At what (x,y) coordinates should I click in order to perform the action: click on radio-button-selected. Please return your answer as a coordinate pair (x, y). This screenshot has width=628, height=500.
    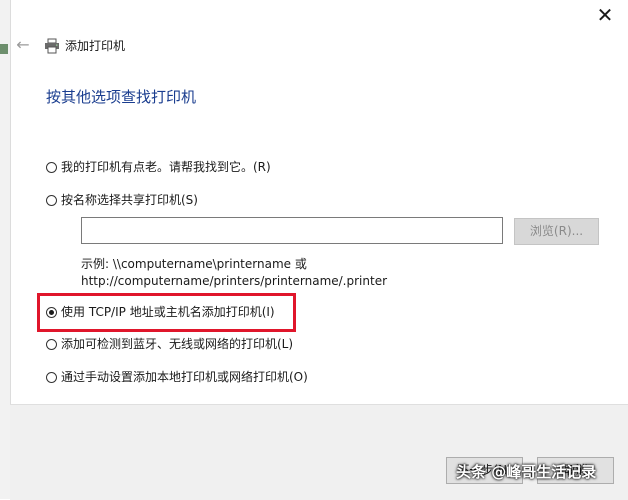
    Looking at the image, I should click on (51, 312).